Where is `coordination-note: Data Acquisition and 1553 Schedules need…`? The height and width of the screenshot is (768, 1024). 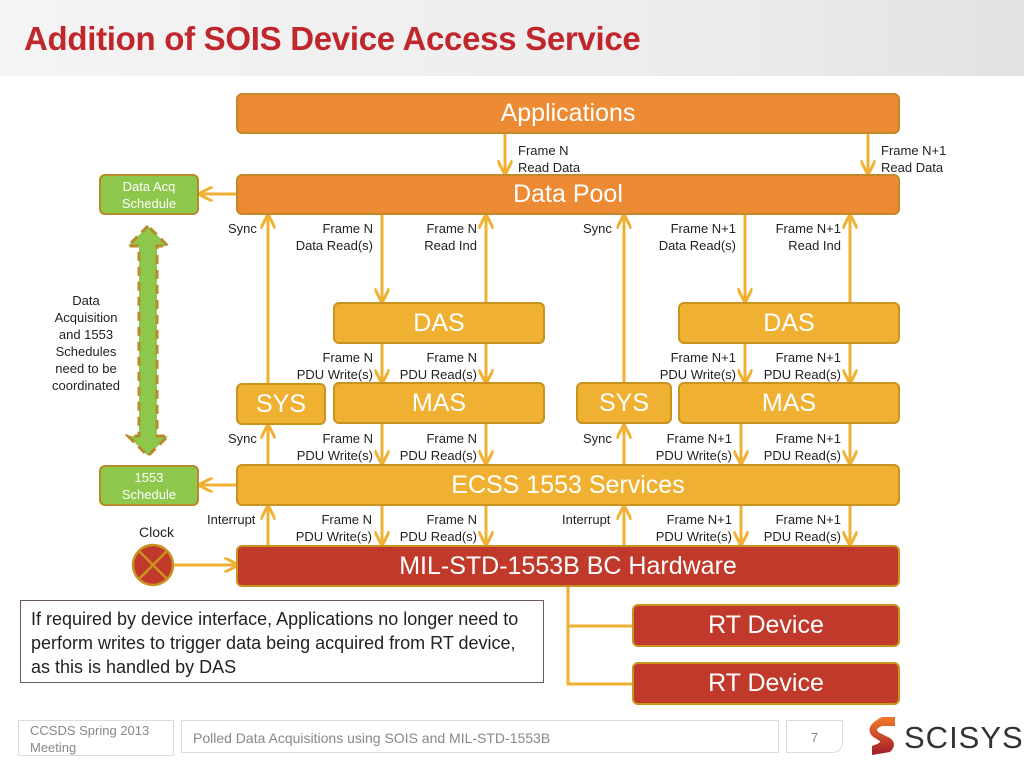 coordination-note: Data Acquisition and 1553 Schedules need… is located at coordinates (86, 343).